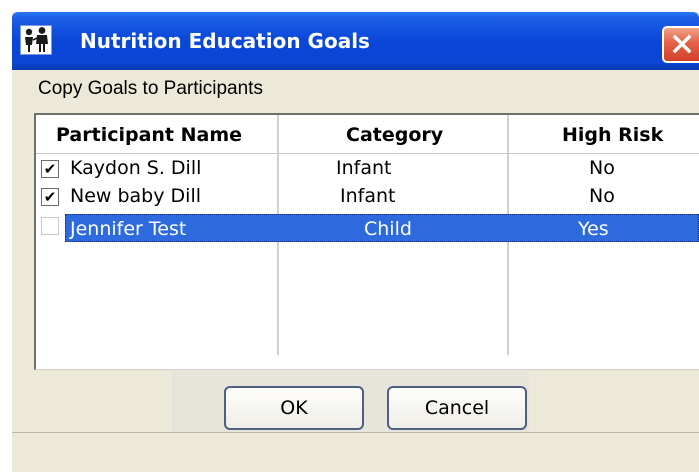 The height and width of the screenshot is (472, 699). What do you see at coordinates (225, 41) in the screenshot?
I see `window-title: Nutrition Education Goals` at bounding box center [225, 41].